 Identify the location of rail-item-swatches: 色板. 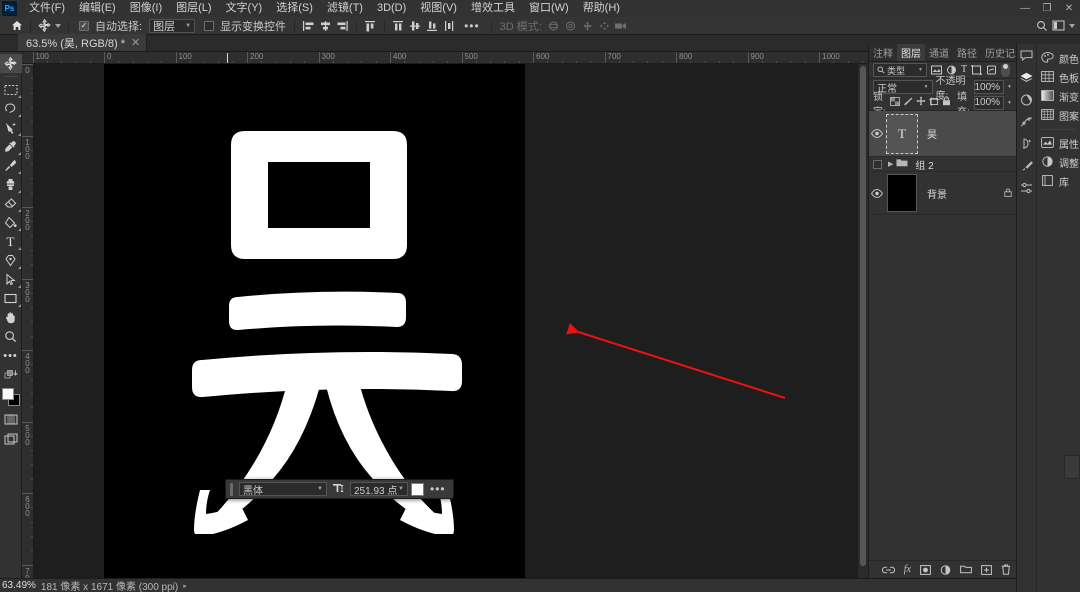
(1058, 77).